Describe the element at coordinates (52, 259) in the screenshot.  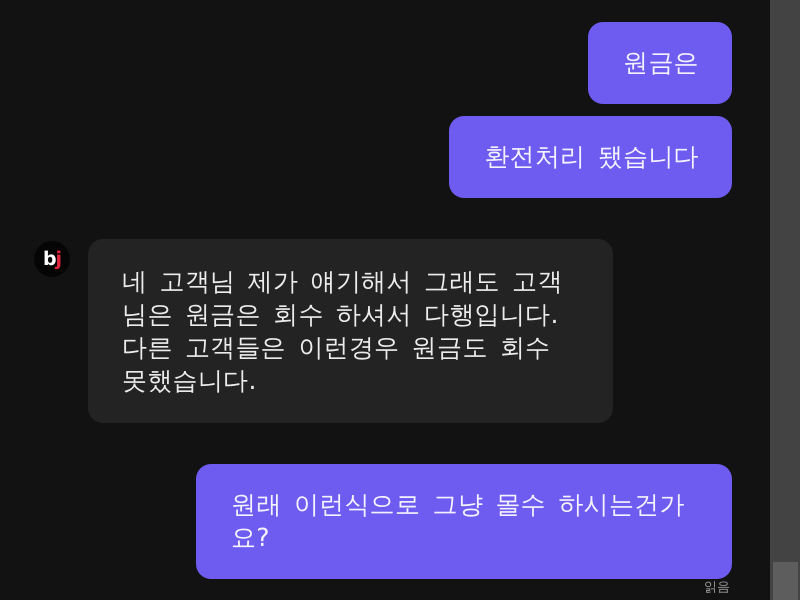
I see `avatar-logo: bj` at that location.